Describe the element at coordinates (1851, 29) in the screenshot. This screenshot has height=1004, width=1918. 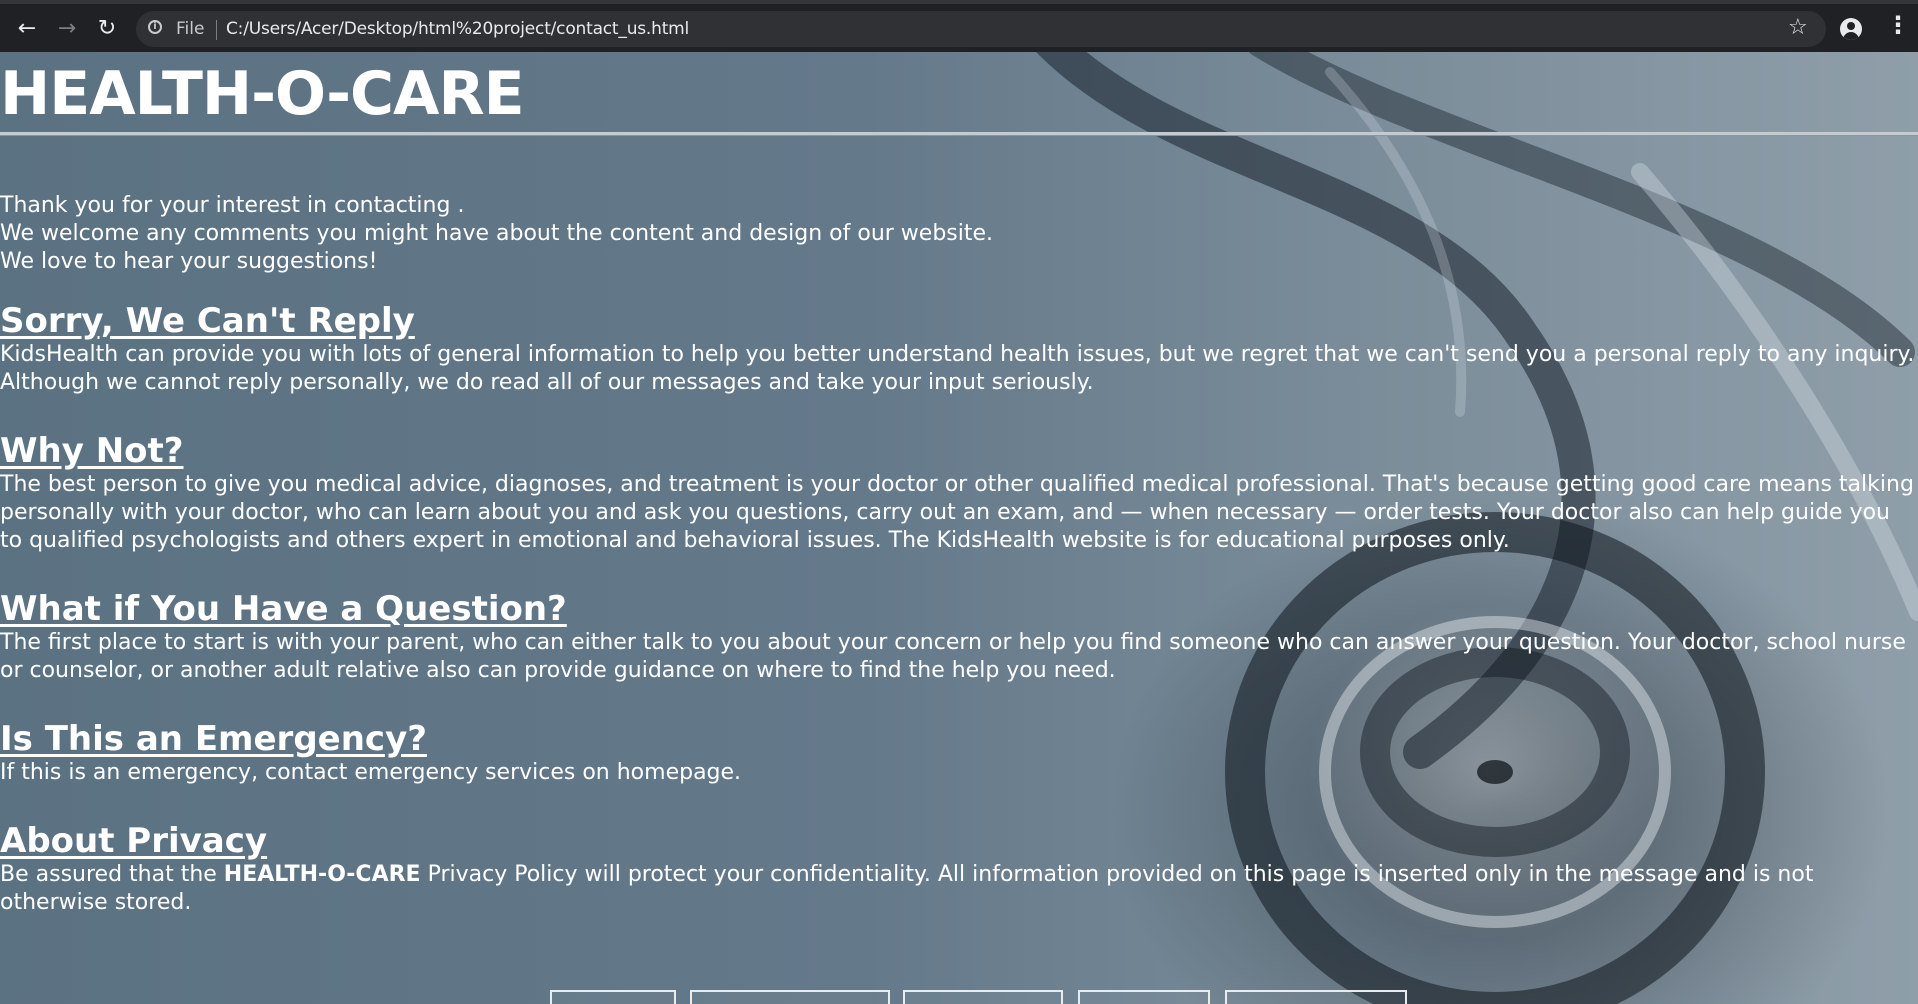
I see `account-icon` at that location.